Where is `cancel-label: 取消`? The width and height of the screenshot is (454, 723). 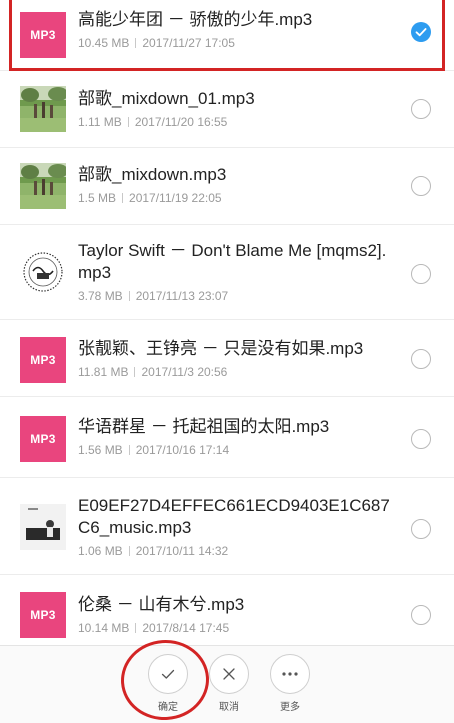
cancel-label: 取消 is located at coordinates (229, 707).